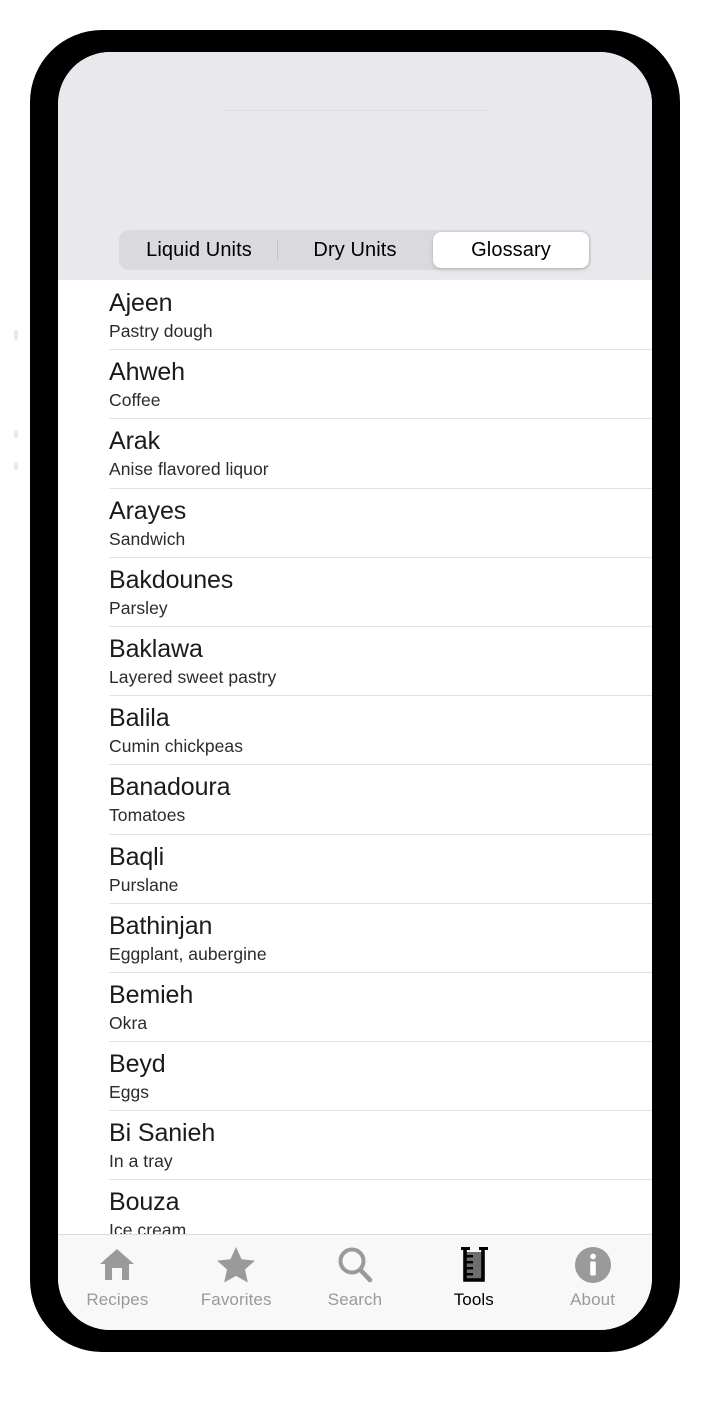 This screenshot has width=710, height=1409. I want to click on glossary-row: Baklawa Layered sweet pastry, so click(355, 660).